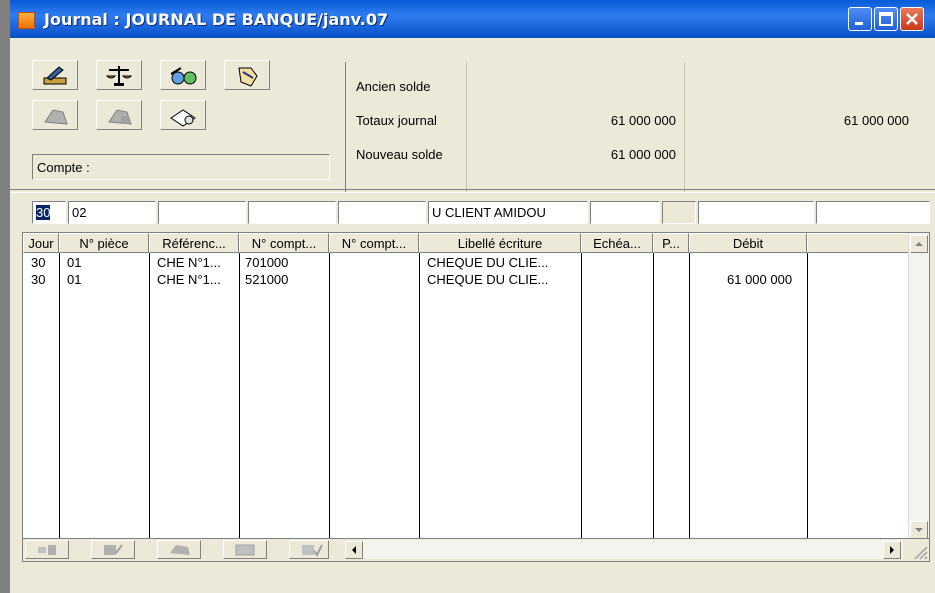  I want to click on arrow-right-icon, so click(892, 550).